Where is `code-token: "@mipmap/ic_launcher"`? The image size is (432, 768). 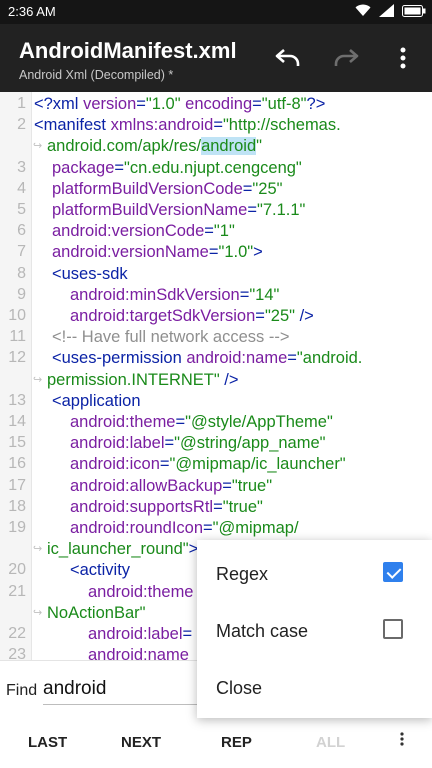
code-token: "@mipmap/ic_launcher" is located at coordinates (257, 464).